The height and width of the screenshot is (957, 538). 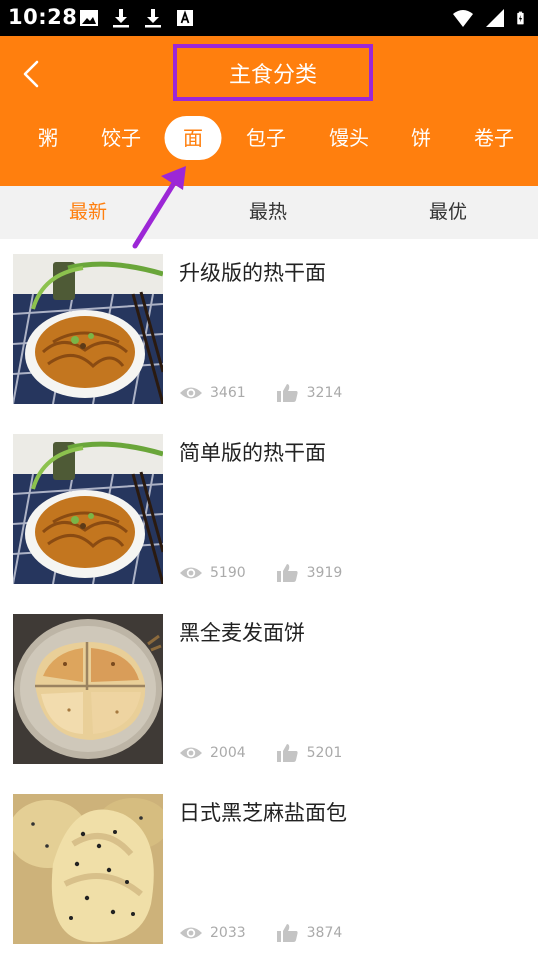 What do you see at coordinates (260, 393) in the screenshot?
I see `recipe-stats: 3461 3214` at bounding box center [260, 393].